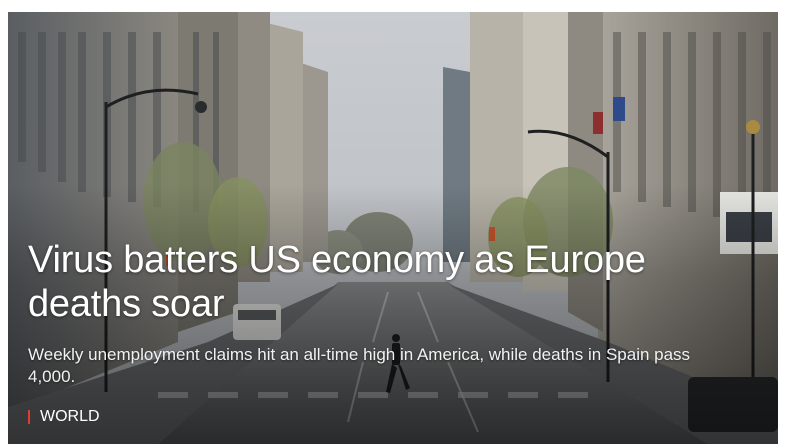 Image resolution: width=788 pixels, height=448 pixels. I want to click on section-marker, so click(29, 417).